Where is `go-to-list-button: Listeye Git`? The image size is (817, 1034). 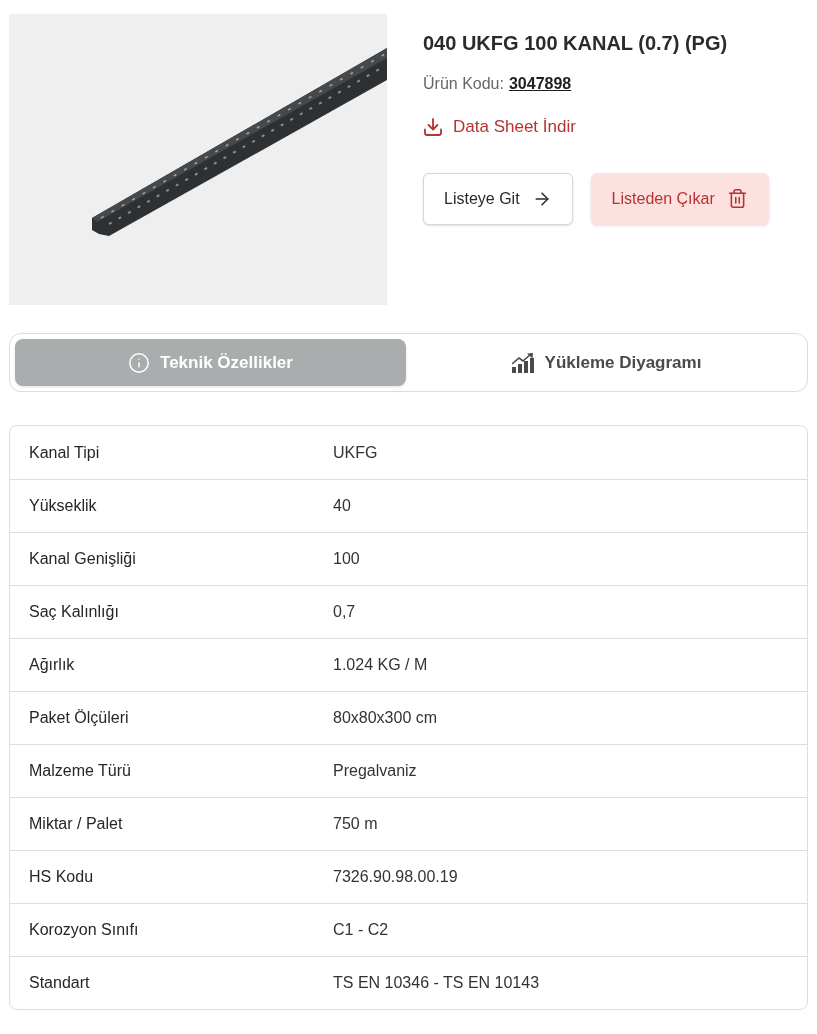 go-to-list-button: Listeye Git is located at coordinates (498, 198).